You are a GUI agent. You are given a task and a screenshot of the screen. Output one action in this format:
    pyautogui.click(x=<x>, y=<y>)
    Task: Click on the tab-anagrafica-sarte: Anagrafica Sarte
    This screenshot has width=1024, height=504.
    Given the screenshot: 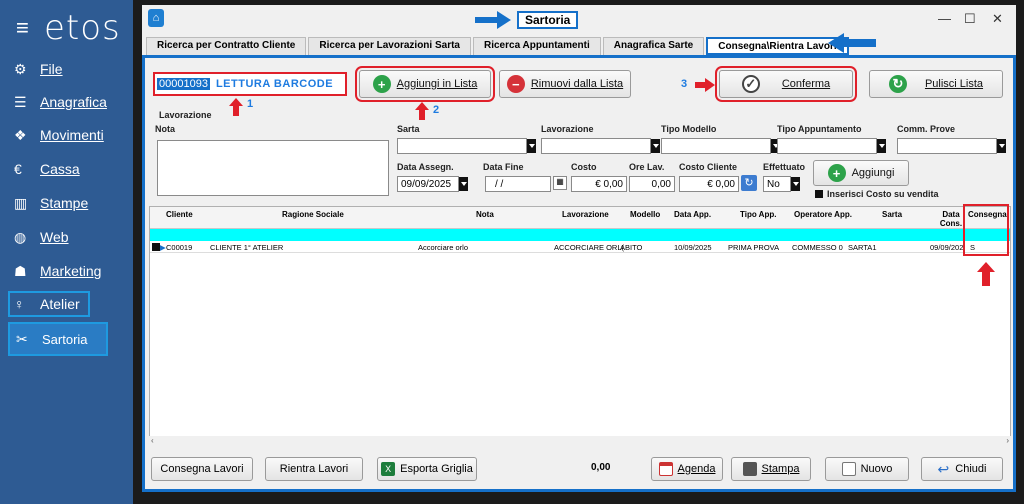 What is the action you would take?
    pyautogui.click(x=653, y=46)
    